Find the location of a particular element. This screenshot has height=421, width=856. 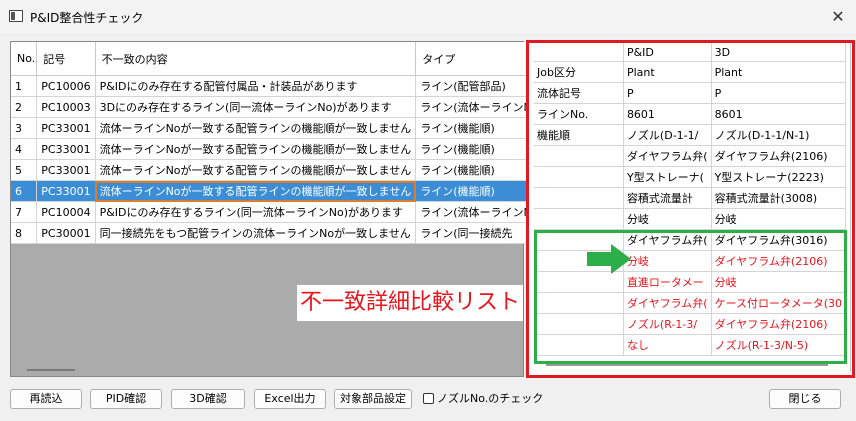

compare-3d-cell: ノズル(D-1-1/N-1) is located at coordinates (779, 135).